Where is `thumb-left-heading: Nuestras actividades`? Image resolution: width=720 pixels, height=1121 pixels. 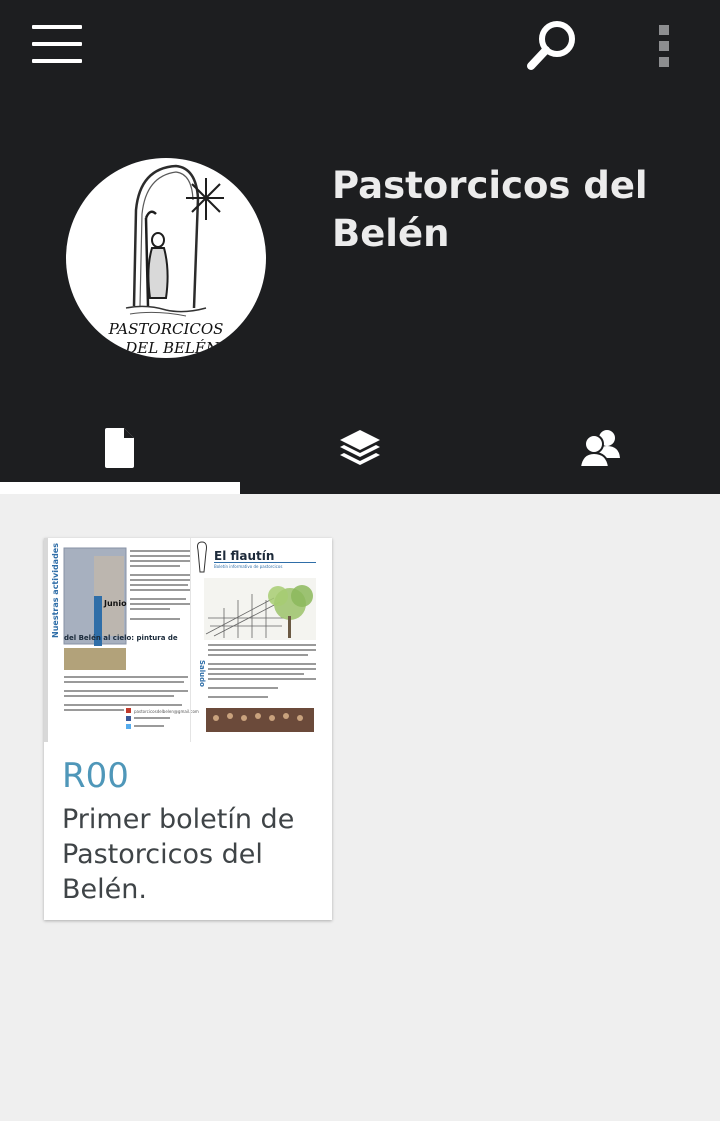
thumb-left-heading: Nuestras actividades is located at coordinates (55, 590).